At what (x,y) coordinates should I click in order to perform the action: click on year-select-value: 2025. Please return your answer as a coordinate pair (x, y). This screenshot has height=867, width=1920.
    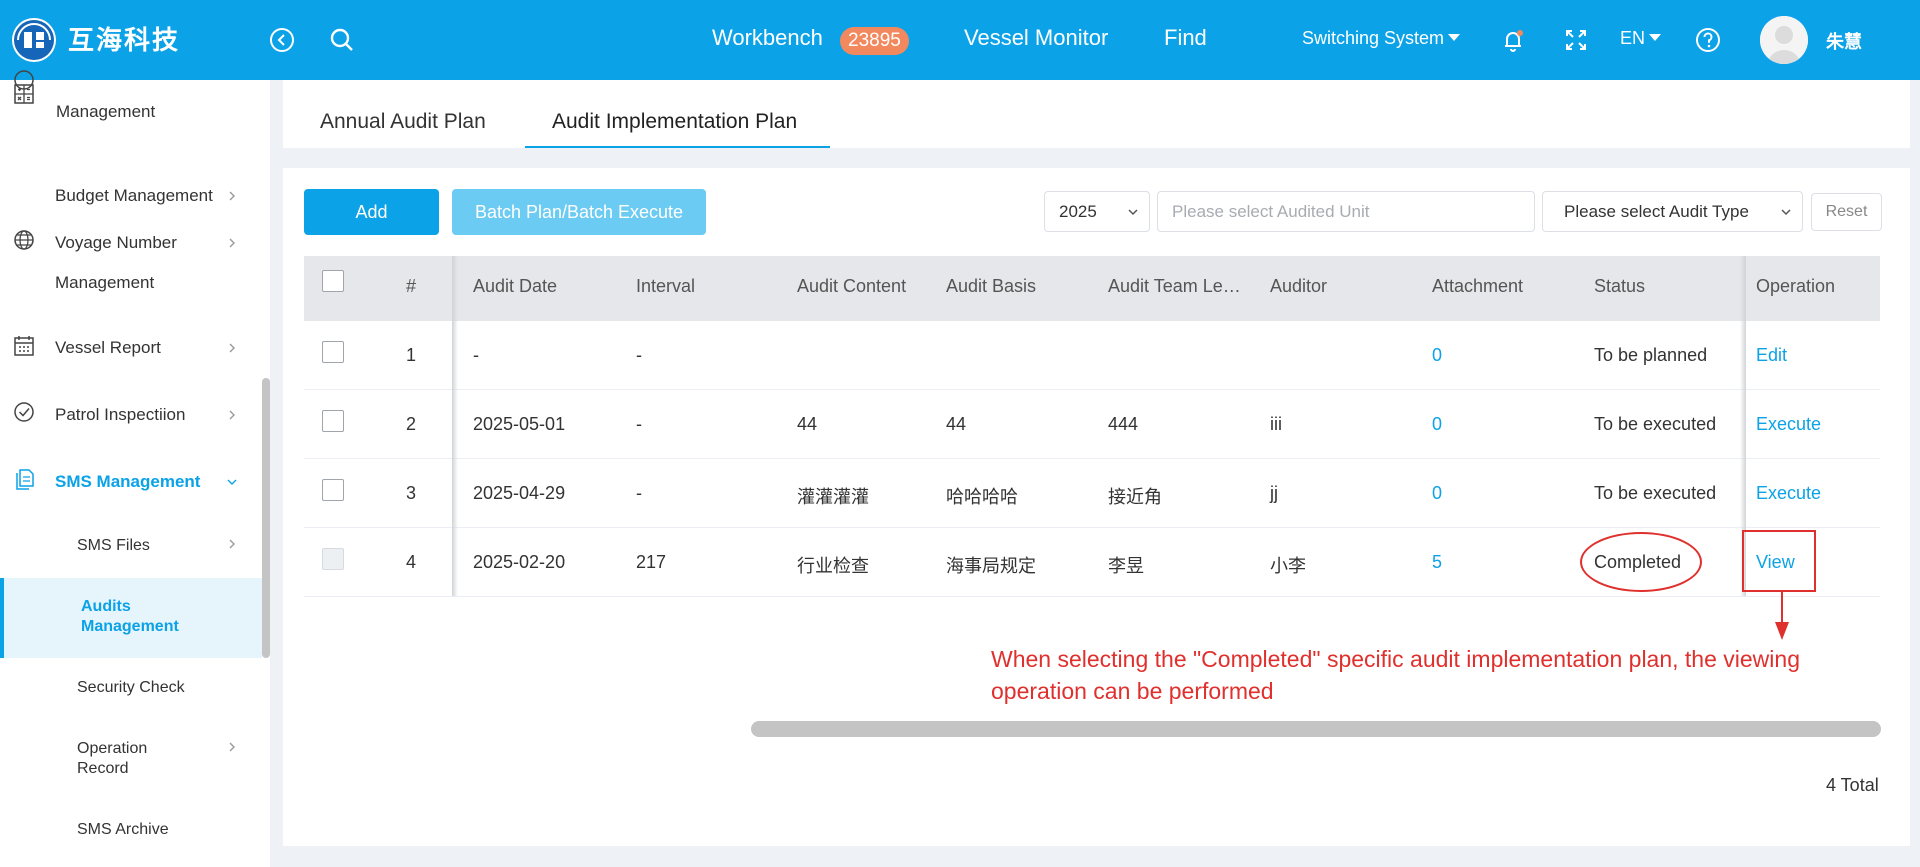
    Looking at the image, I should click on (1078, 211).